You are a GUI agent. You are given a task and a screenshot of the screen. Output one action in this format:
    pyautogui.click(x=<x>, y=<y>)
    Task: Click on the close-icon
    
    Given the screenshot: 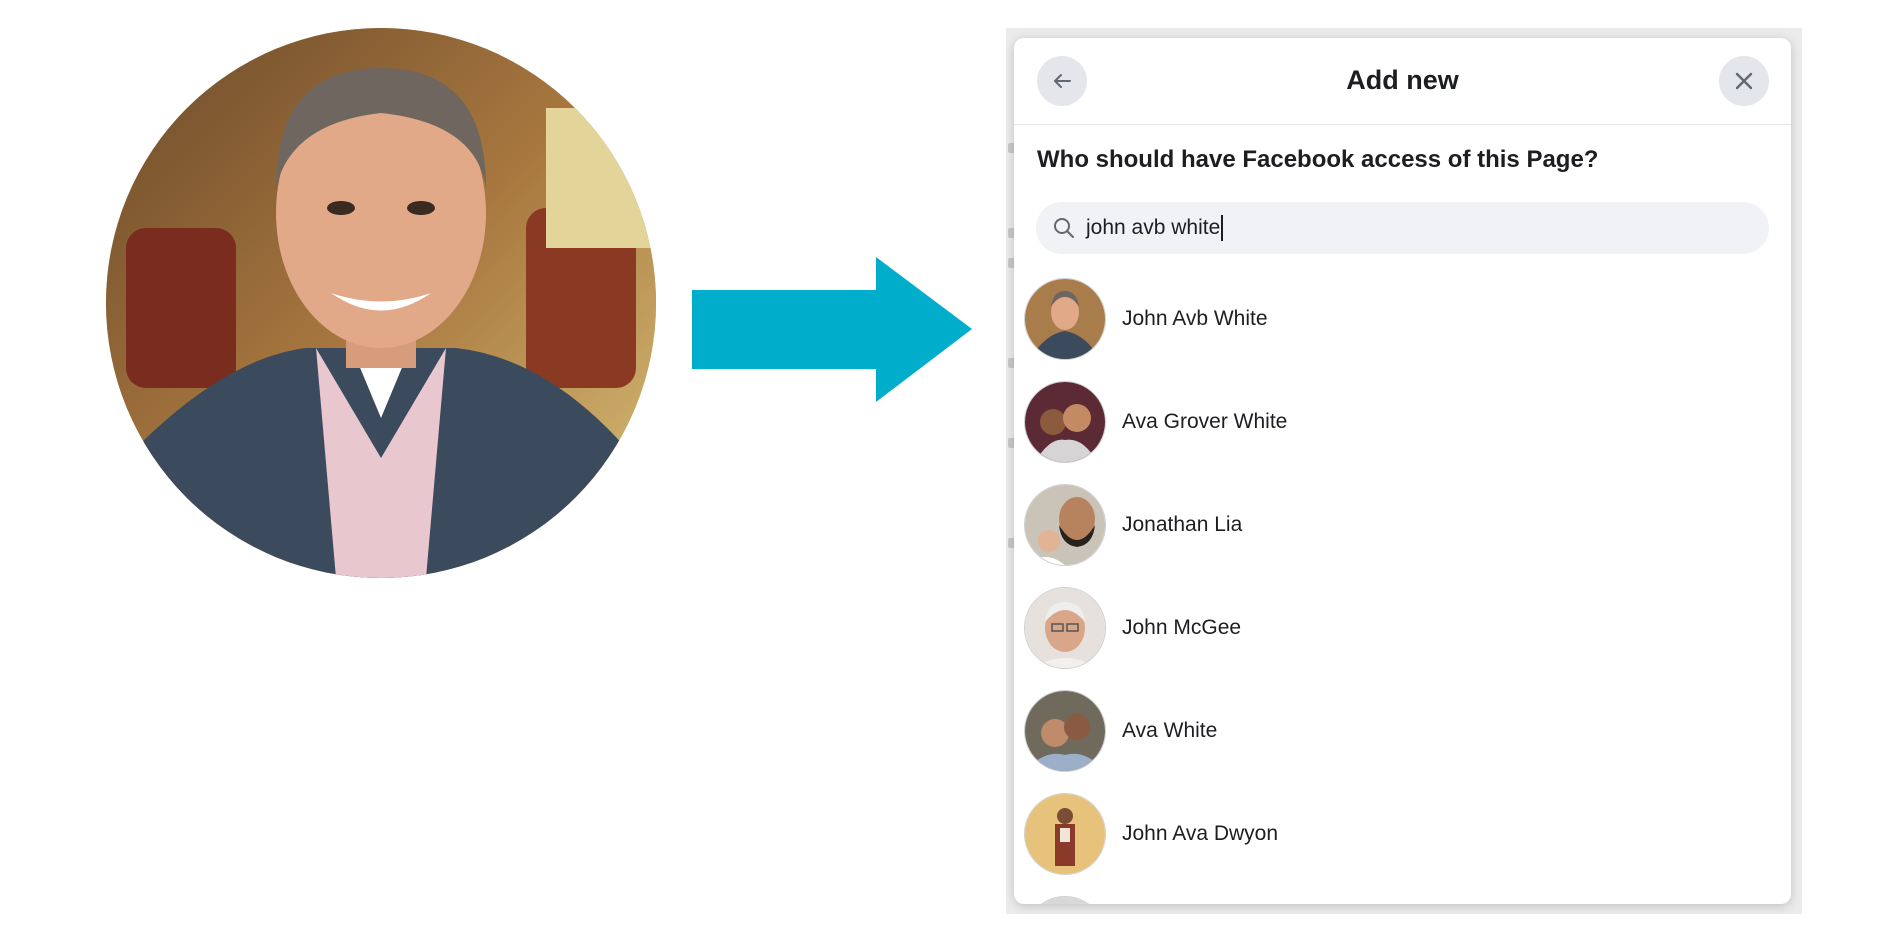 What is the action you would take?
    pyautogui.click(x=1744, y=81)
    